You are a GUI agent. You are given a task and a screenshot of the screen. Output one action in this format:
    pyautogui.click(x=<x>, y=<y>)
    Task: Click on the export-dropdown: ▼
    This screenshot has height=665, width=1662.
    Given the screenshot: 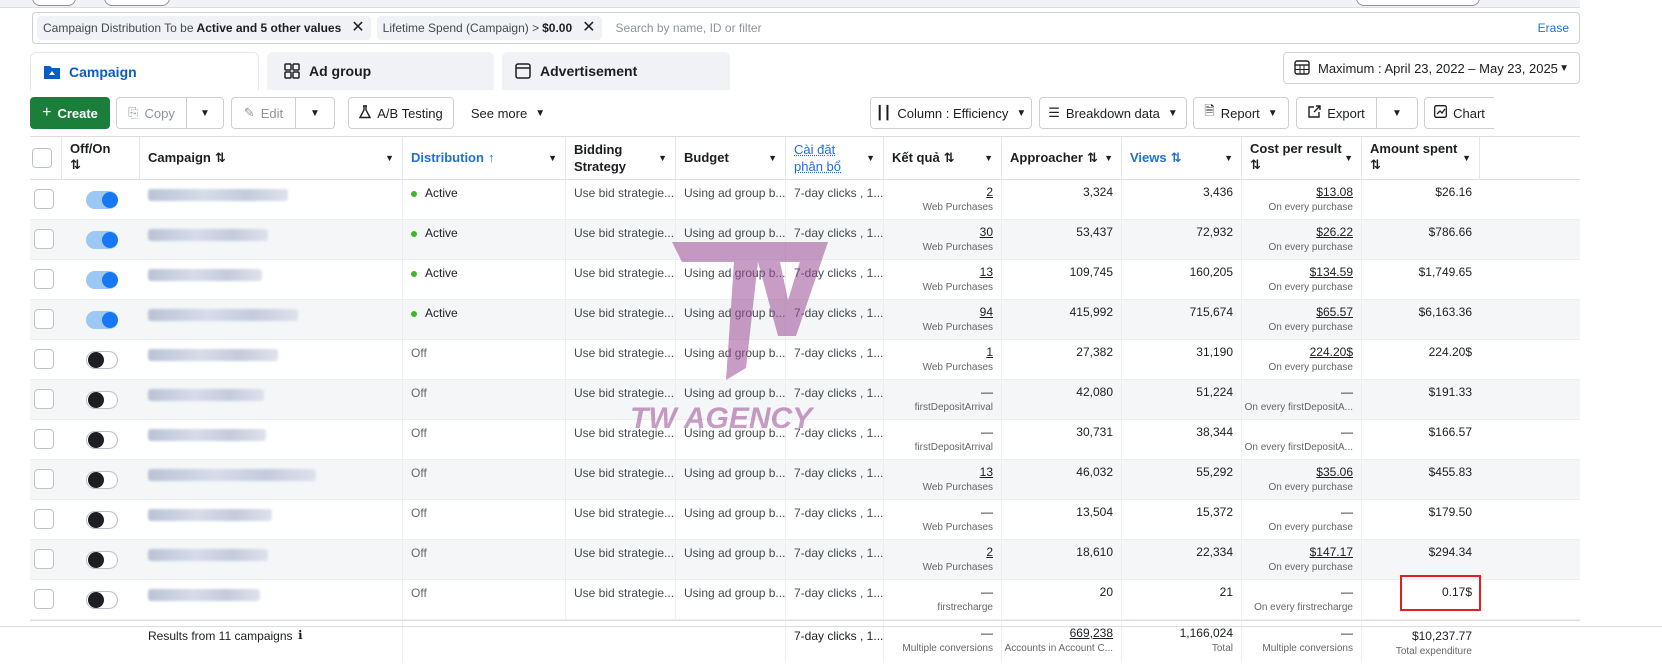 What is the action you would take?
    pyautogui.click(x=1397, y=113)
    